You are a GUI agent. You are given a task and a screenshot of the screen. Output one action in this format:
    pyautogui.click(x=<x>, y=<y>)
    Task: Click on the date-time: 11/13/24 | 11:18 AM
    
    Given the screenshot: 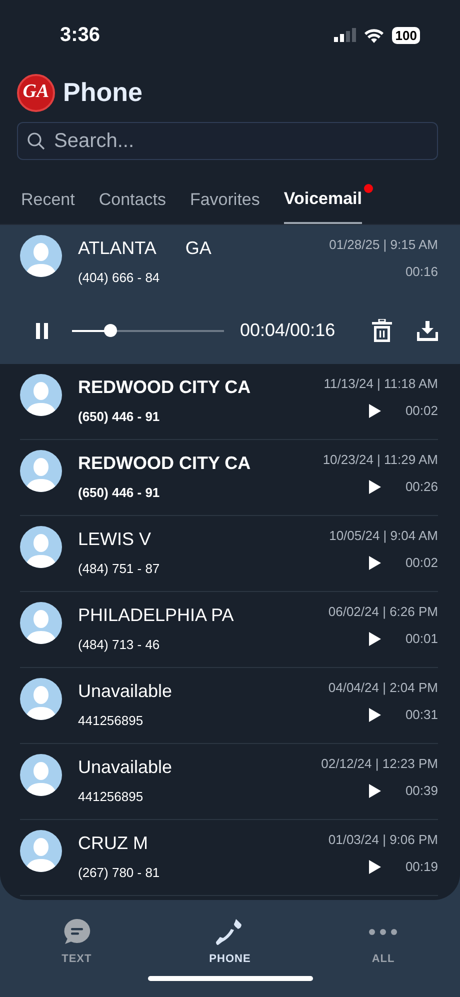 What is the action you would take?
    pyautogui.click(x=381, y=383)
    